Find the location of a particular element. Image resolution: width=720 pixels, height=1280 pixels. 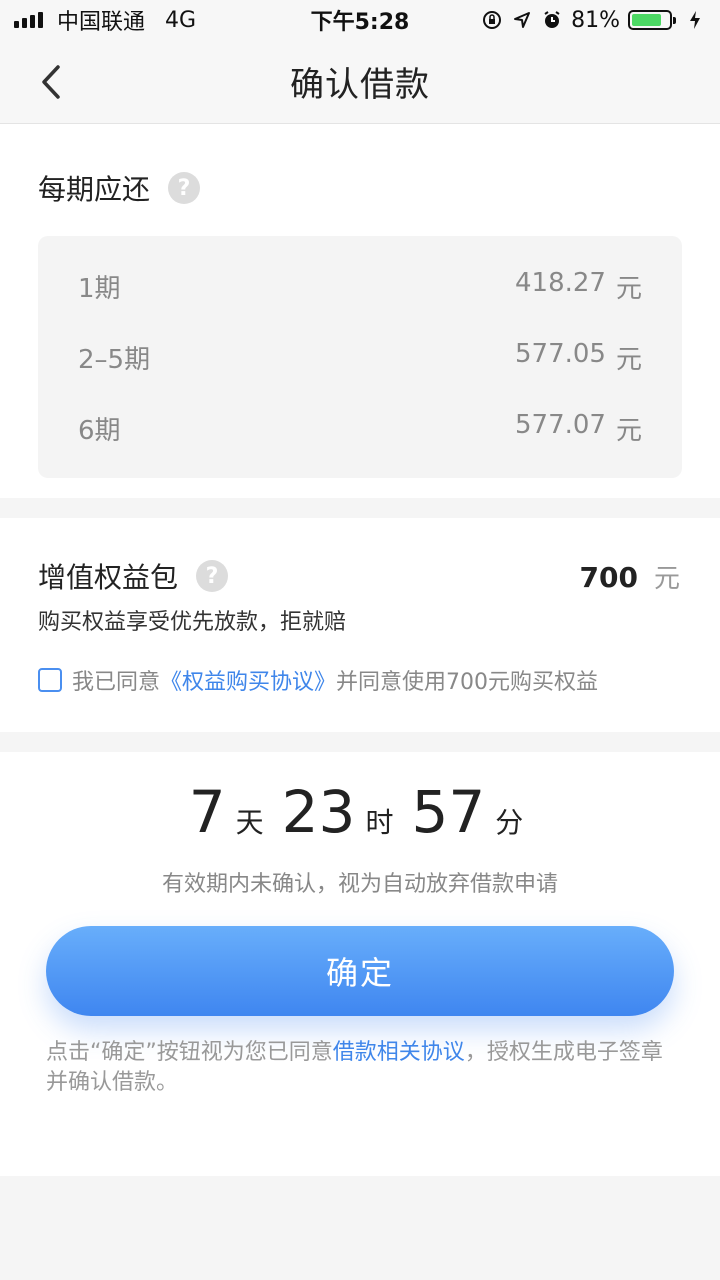

period-label: 1期 is located at coordinates (99, 288).